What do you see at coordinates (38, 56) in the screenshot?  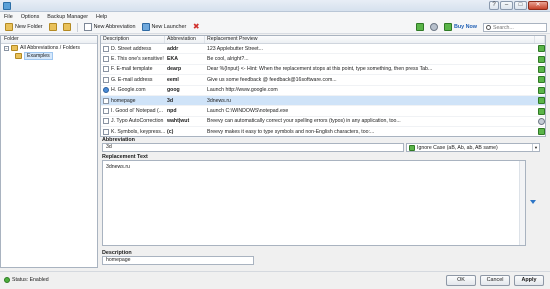 I see `tree-item-label: Examples` at bounding box center [38, 56].